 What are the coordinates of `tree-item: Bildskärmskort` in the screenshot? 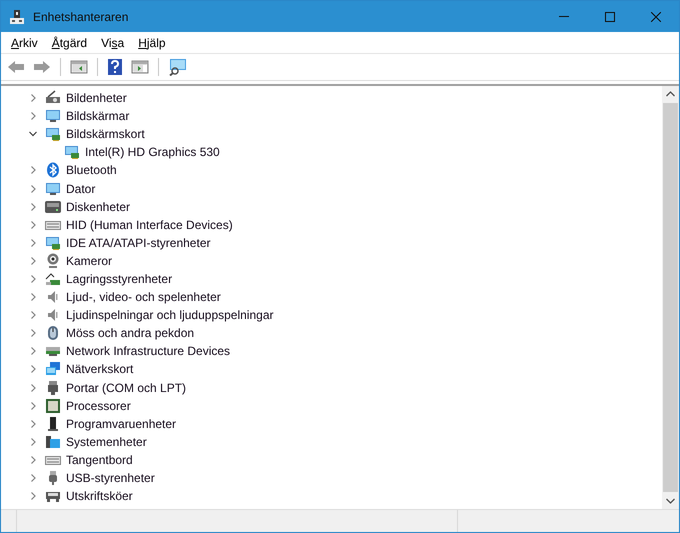 It's located at (105, 134).